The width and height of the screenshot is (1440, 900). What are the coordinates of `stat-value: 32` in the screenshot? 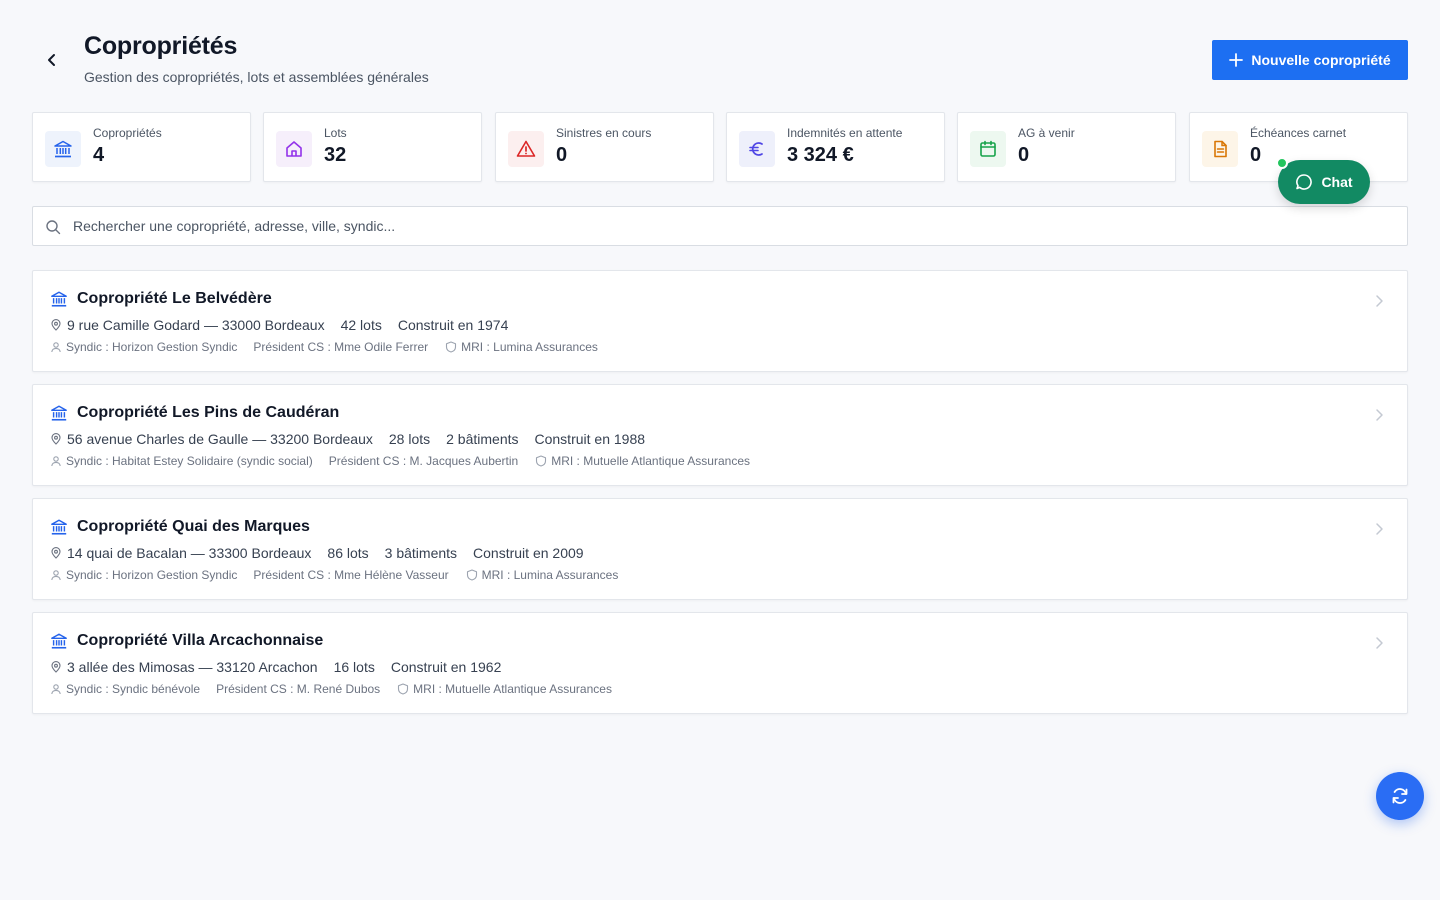 It's located at (335, 155).